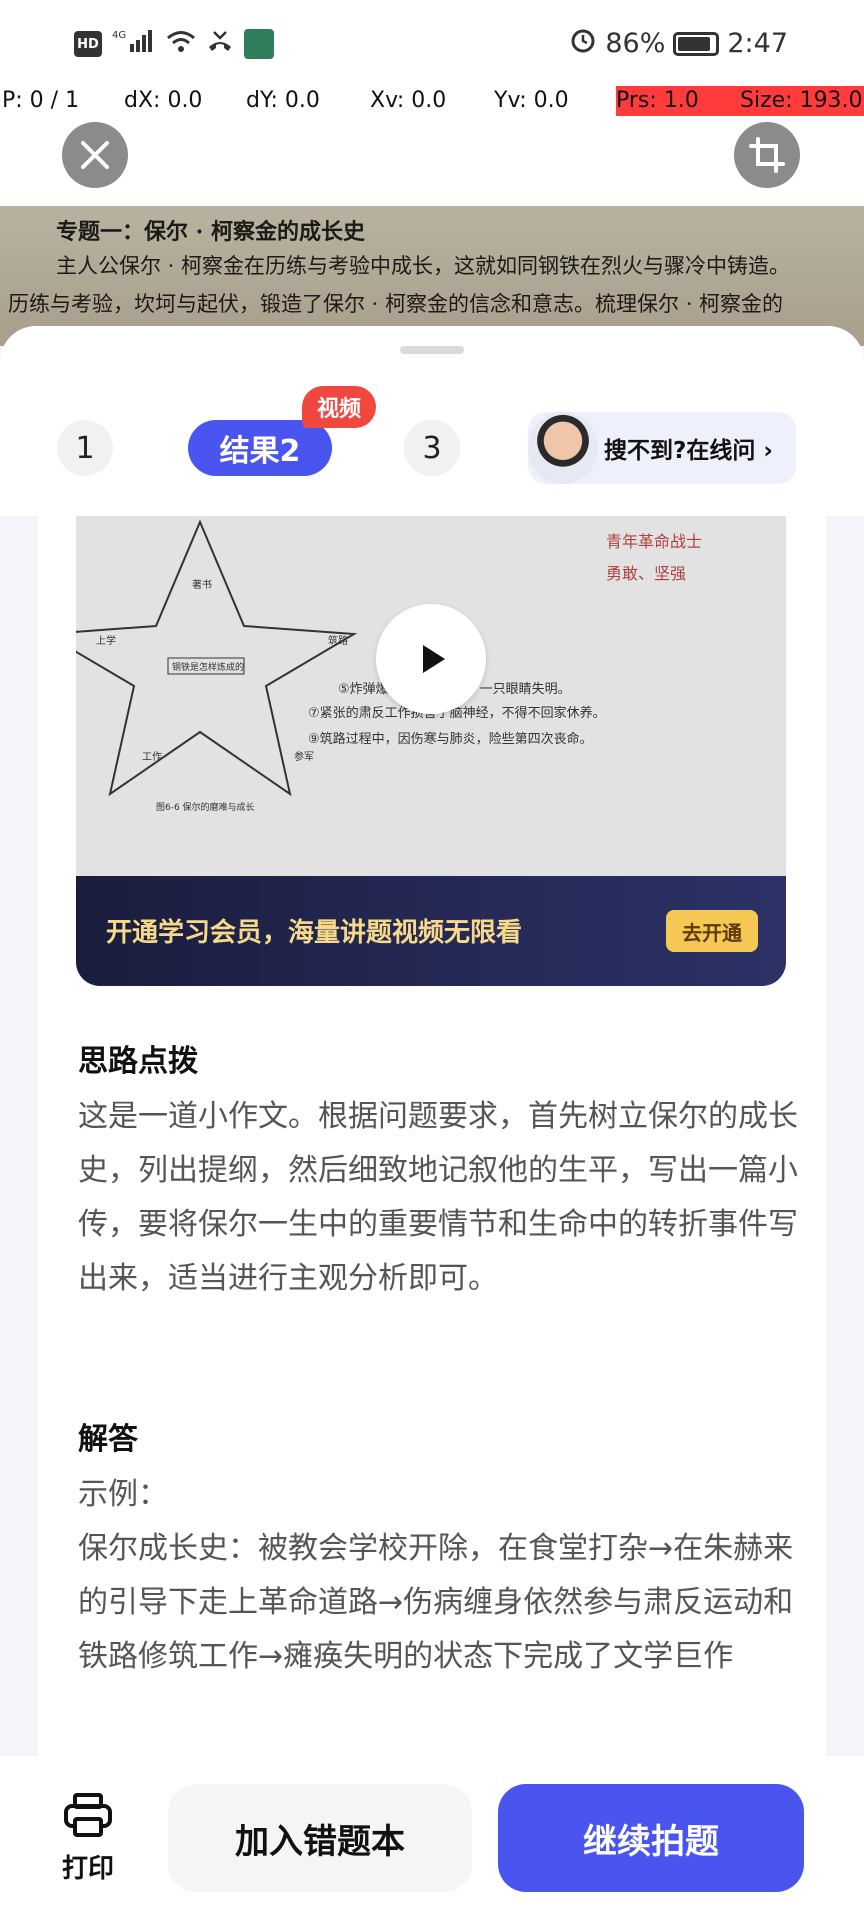 Image resolution: width=864 pixels, height=1920 pixels. I want to click on ask-online-button: 搜不到?在线问 ›, so click(662, 448).